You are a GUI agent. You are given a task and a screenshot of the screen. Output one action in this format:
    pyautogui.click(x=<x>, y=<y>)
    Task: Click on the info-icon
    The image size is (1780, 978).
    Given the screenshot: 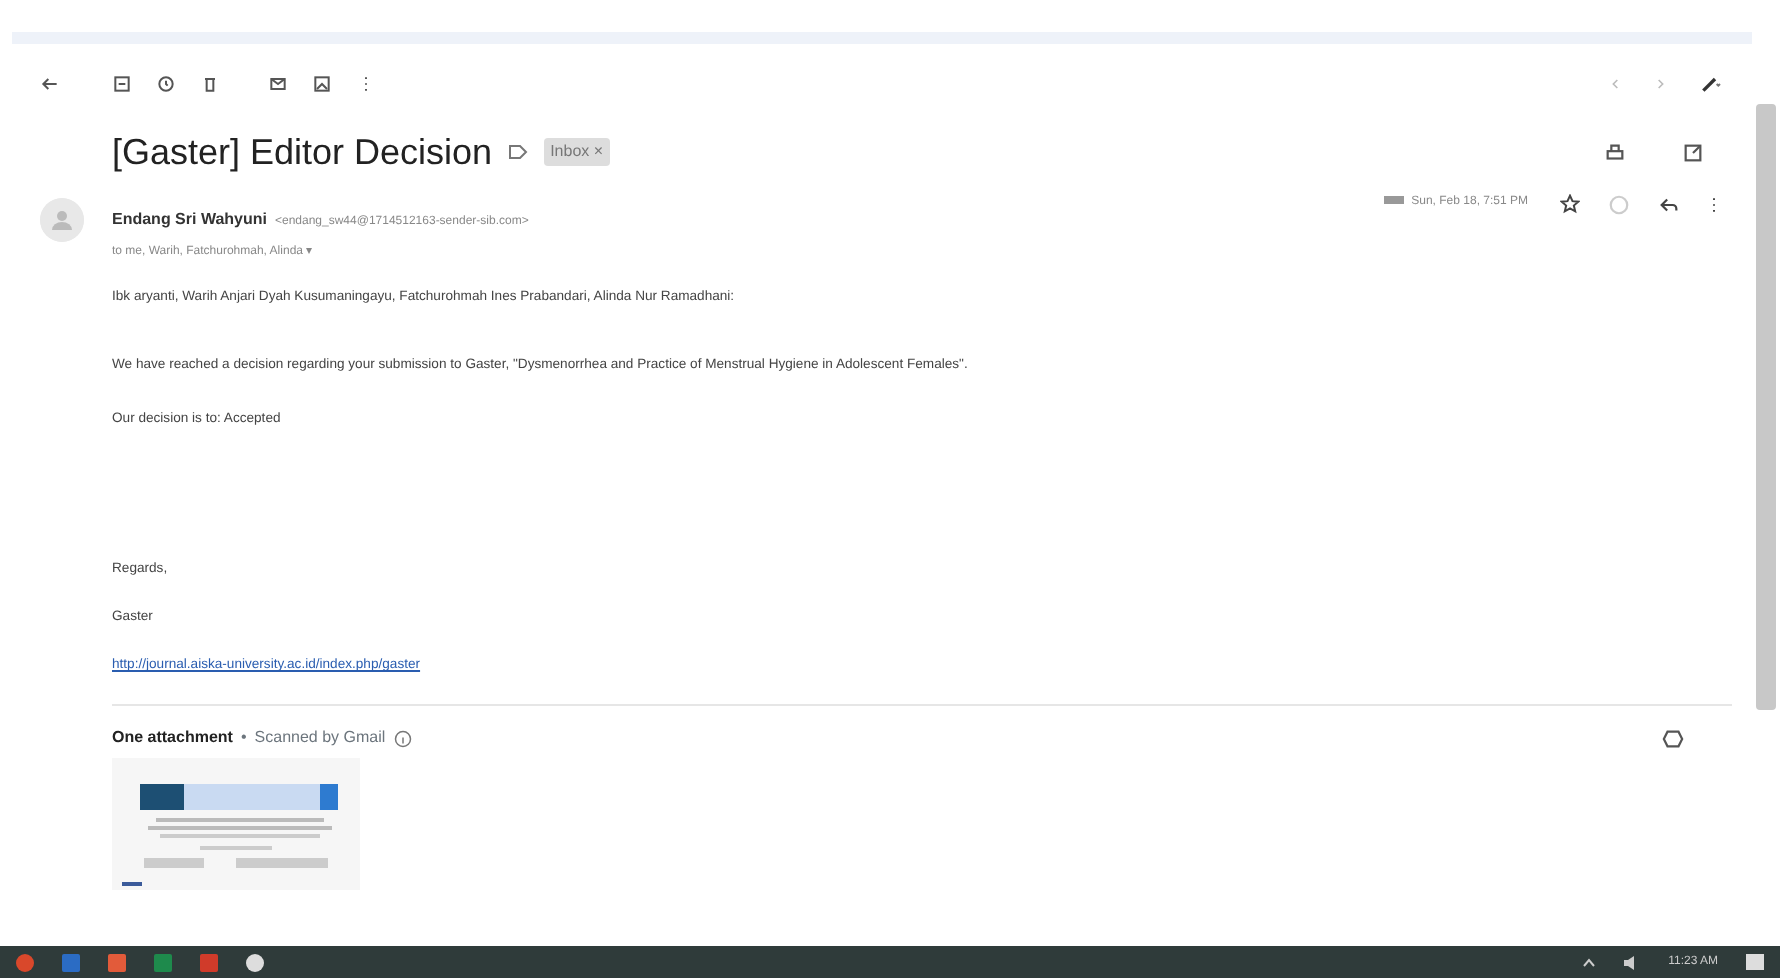 What is the action you would take?
    pyautogui.click(x=402, y=738)
    